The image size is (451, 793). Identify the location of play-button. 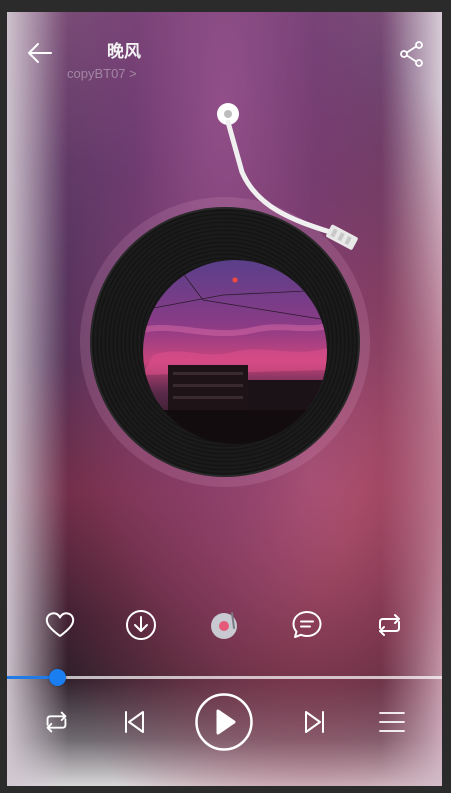
(224, 722).